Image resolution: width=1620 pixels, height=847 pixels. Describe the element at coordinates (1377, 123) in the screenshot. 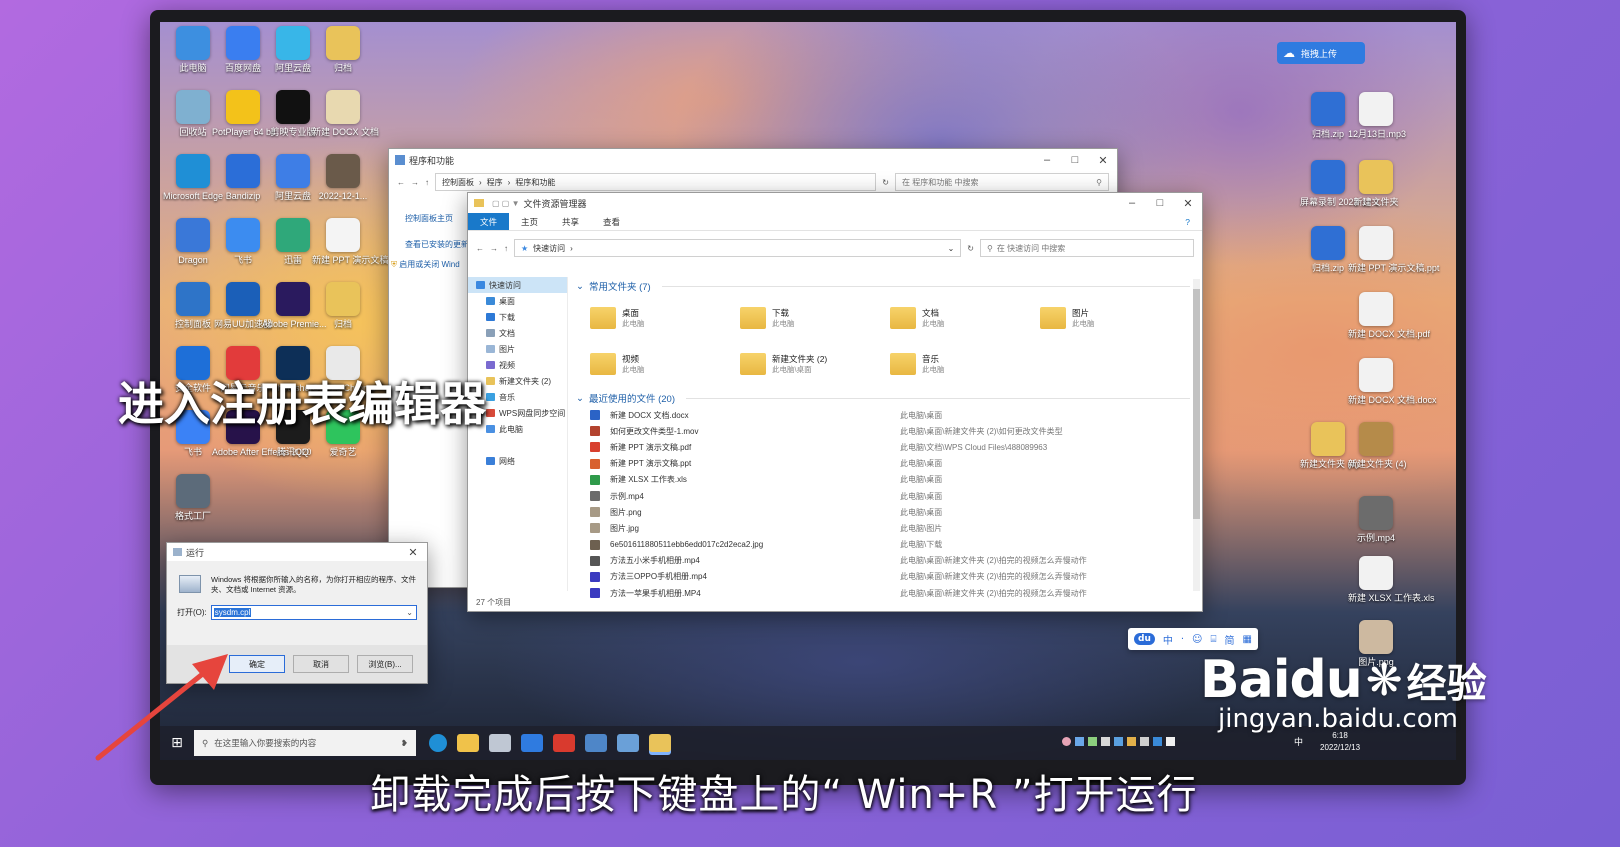

I see `desktop-icon: 12月13日.mp3` at that location.